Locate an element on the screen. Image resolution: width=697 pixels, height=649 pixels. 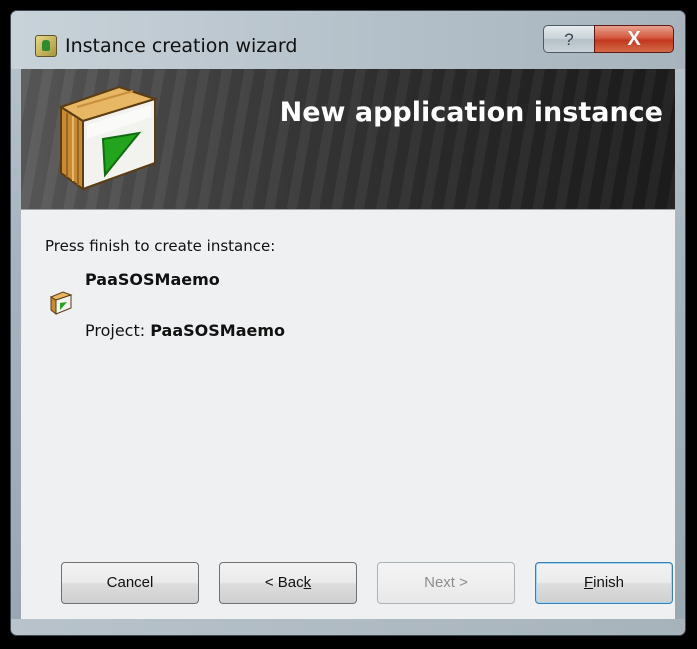
window-title: Instance creation wizard is located at coordinates (181, 46).